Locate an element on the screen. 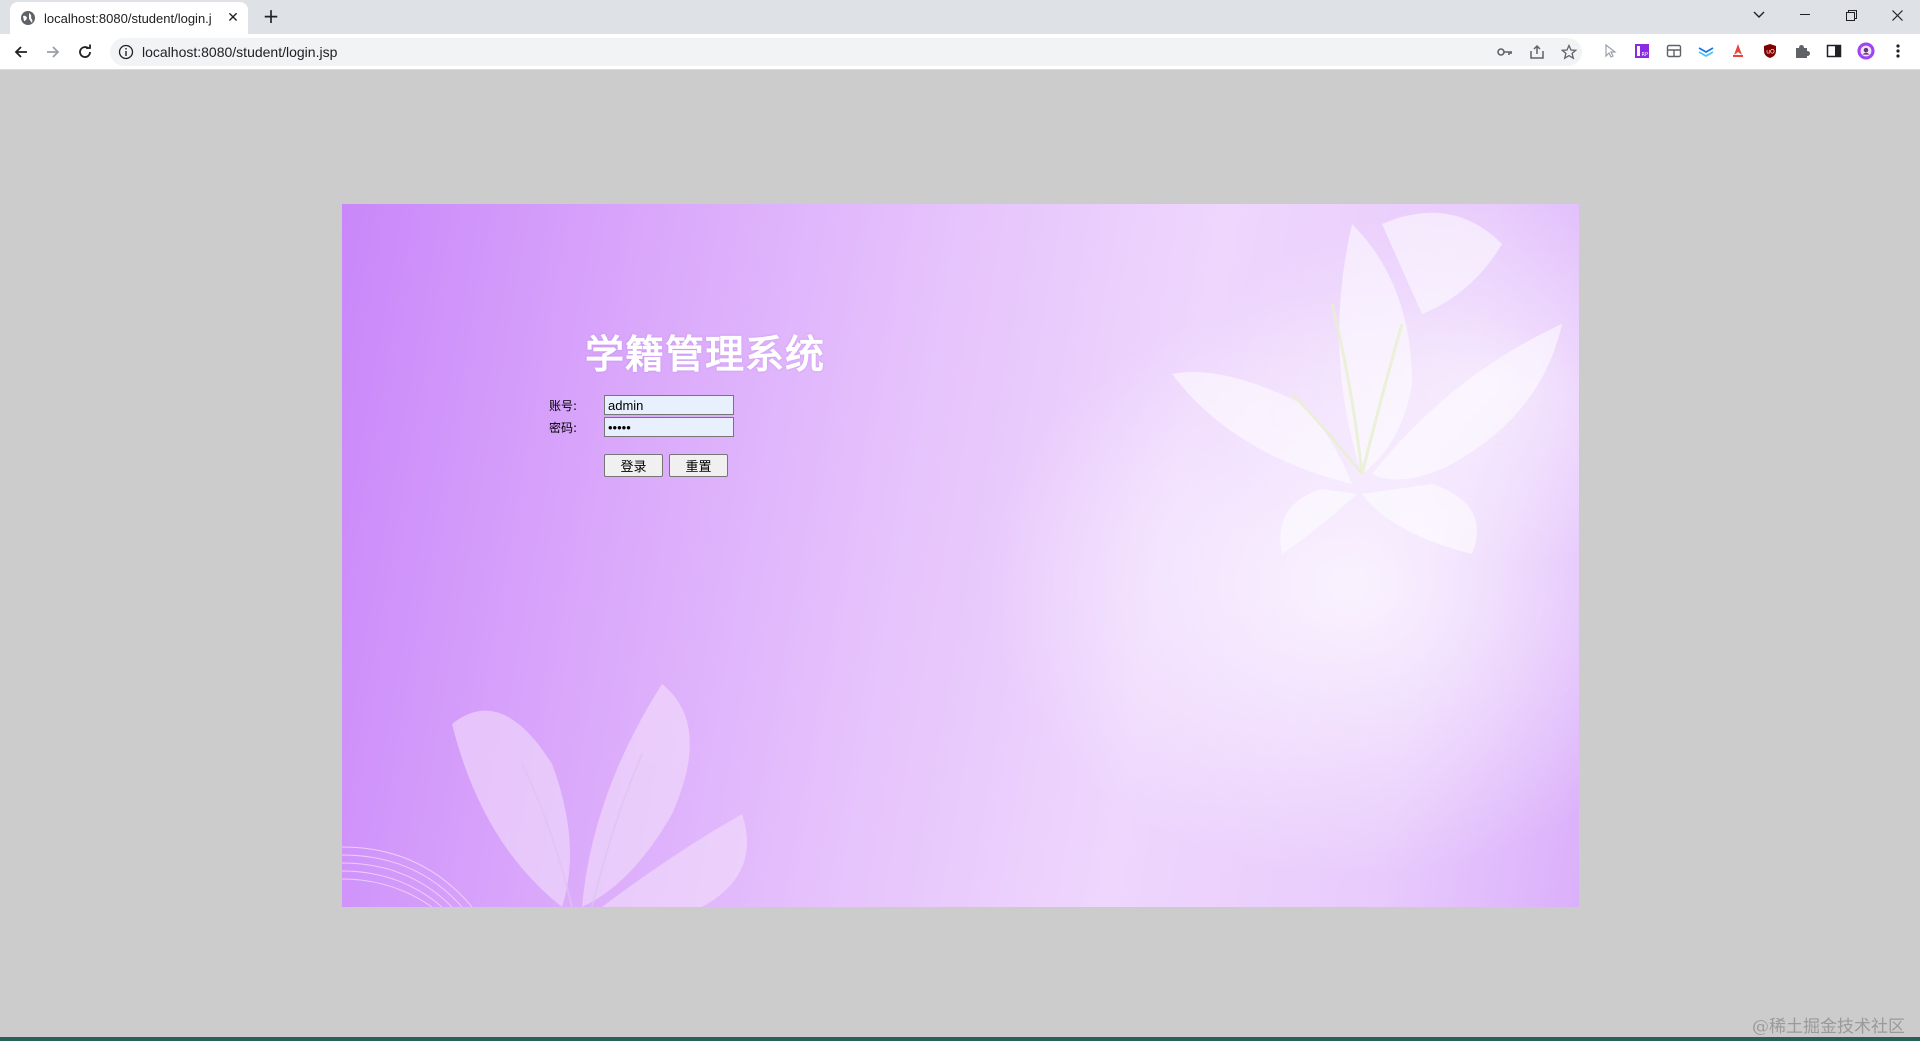 This screenshot has width=1920, height=1041. puzzle-icon is located at coordinates (1802, 51).